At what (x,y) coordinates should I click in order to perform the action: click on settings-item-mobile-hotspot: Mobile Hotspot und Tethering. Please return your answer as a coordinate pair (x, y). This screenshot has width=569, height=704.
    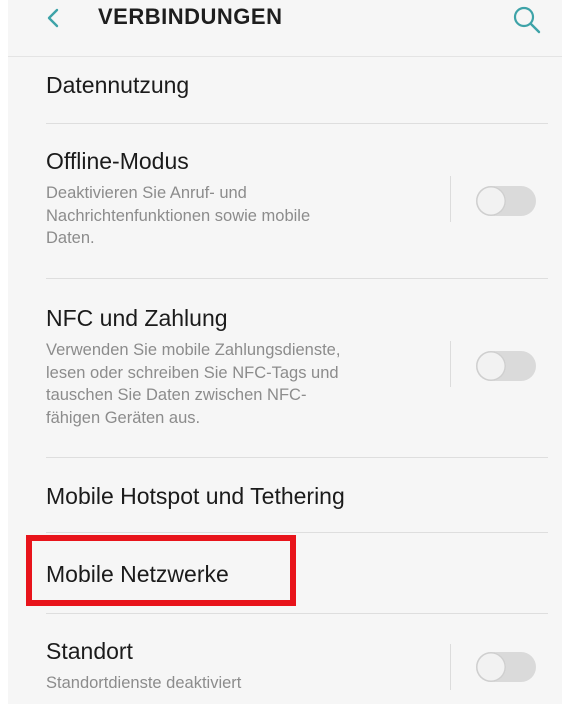
    Looking at the image, I should click on (285, 495).